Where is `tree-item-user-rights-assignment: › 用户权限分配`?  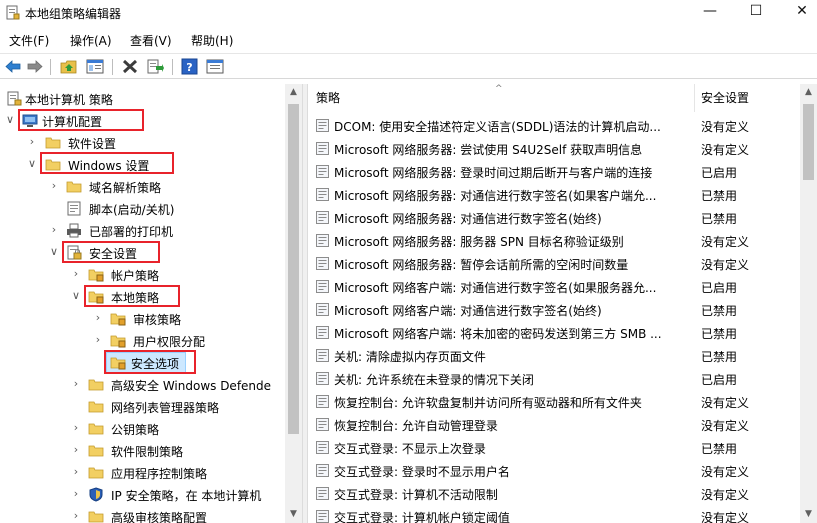
tree-item-user-rights-assignment: › 用户权限分配 is located at coordinates (142, 341).